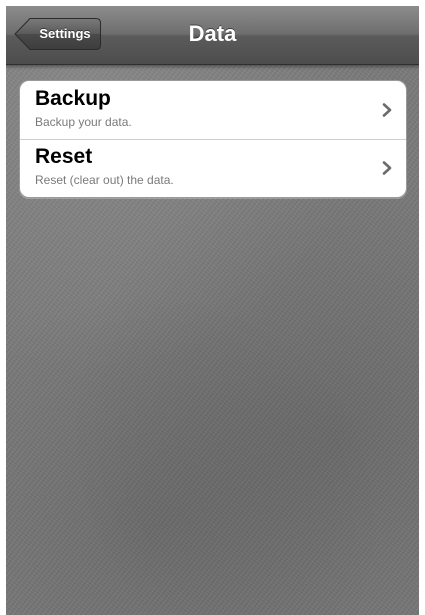 The height and width of the screenshot is (615, 425). I want to click on list-item-backup: Backup Backup your data., so click(213, 110).